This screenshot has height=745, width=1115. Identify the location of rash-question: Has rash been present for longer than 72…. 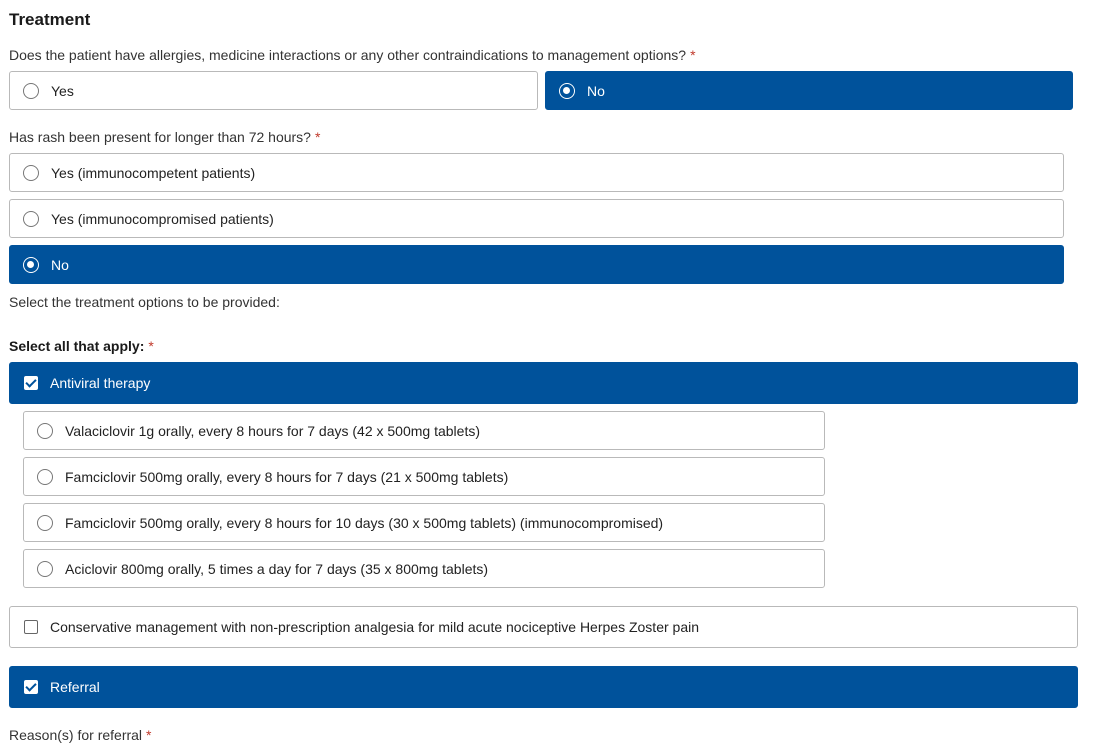
(164, 137).